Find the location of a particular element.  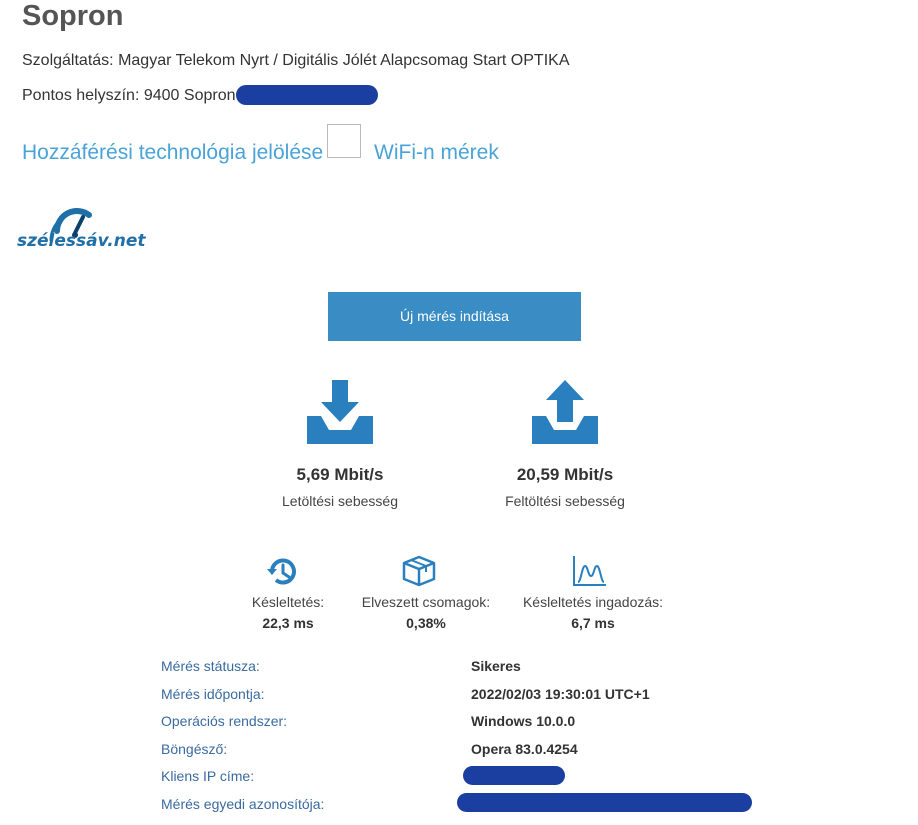

os-value: Windows 10.0.0 is located at coordinates (523, 721).